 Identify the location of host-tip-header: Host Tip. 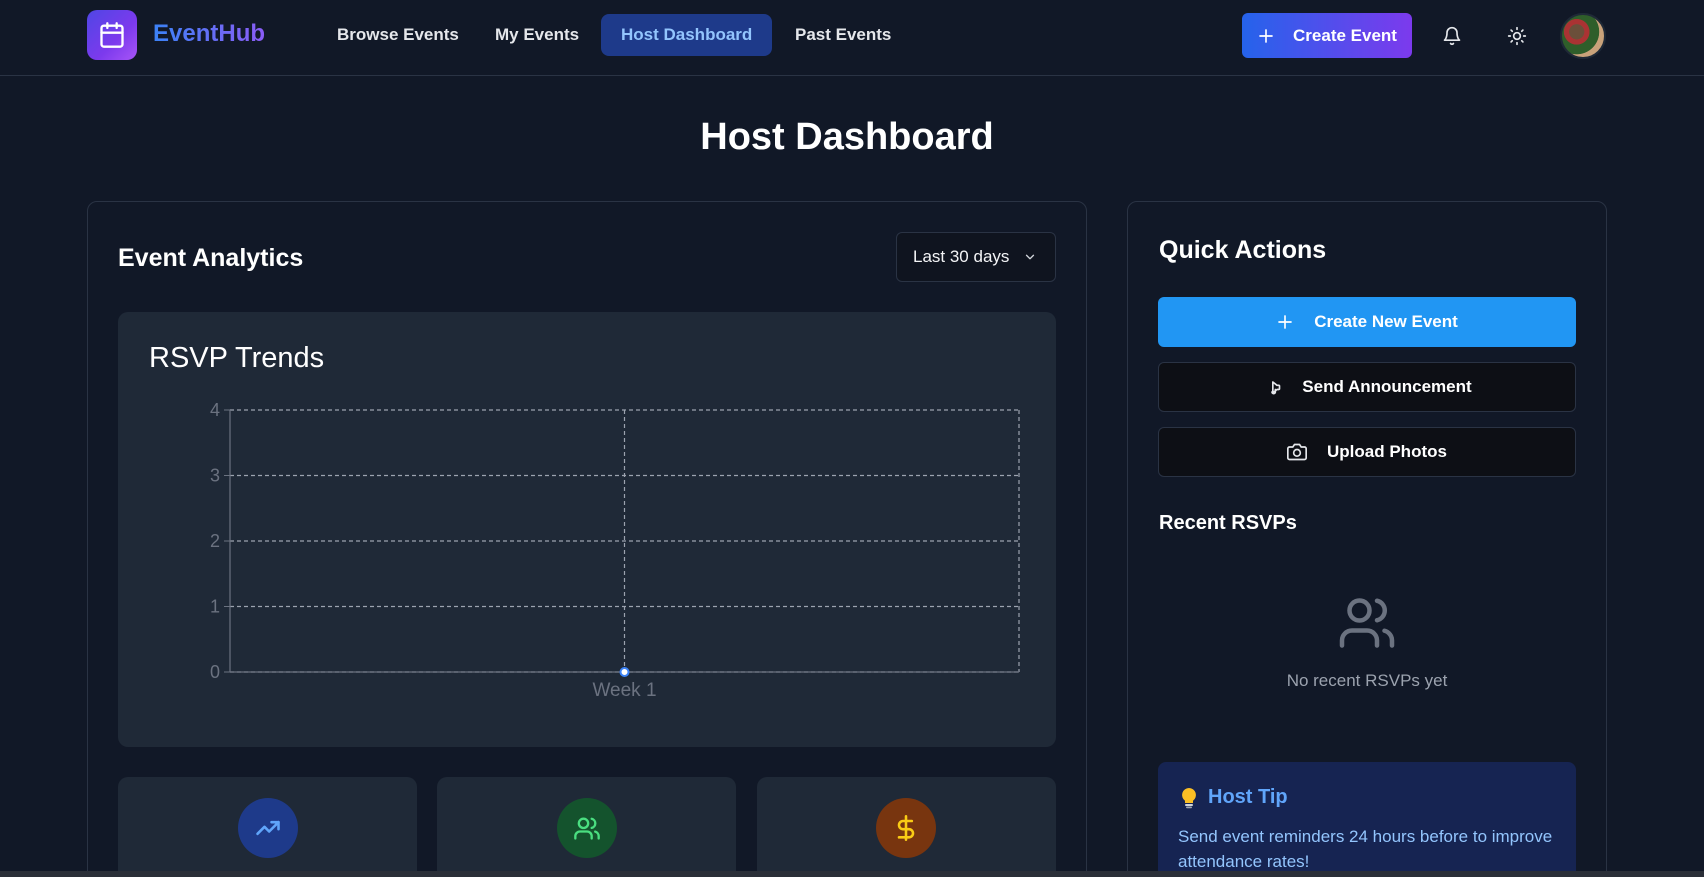
(1234, 797).